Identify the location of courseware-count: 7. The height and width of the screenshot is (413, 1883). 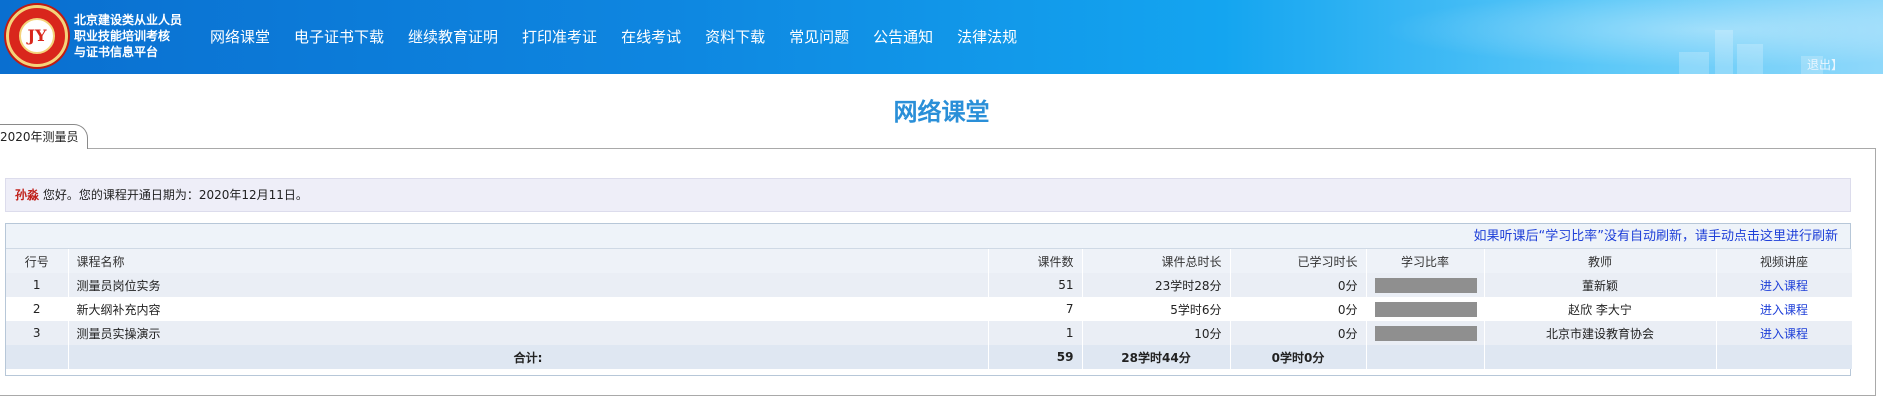
(1035, 309).